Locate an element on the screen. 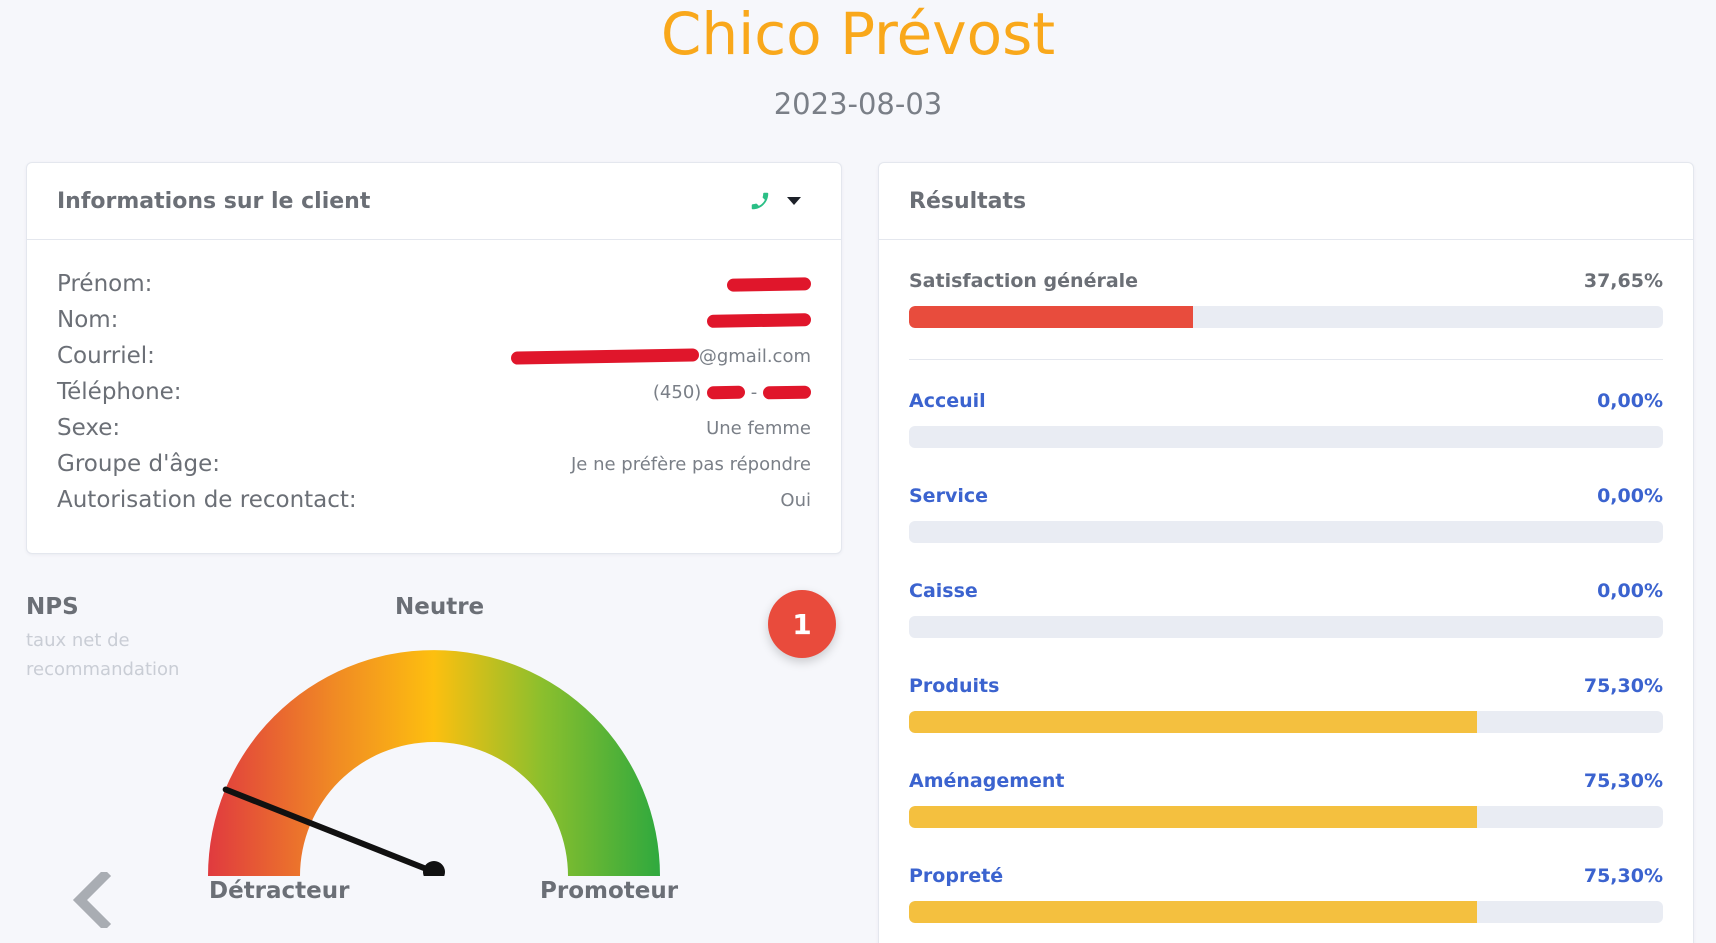 This screenshot has width=1716, height=943. gauge-arc is located at coordinates (434, 763).